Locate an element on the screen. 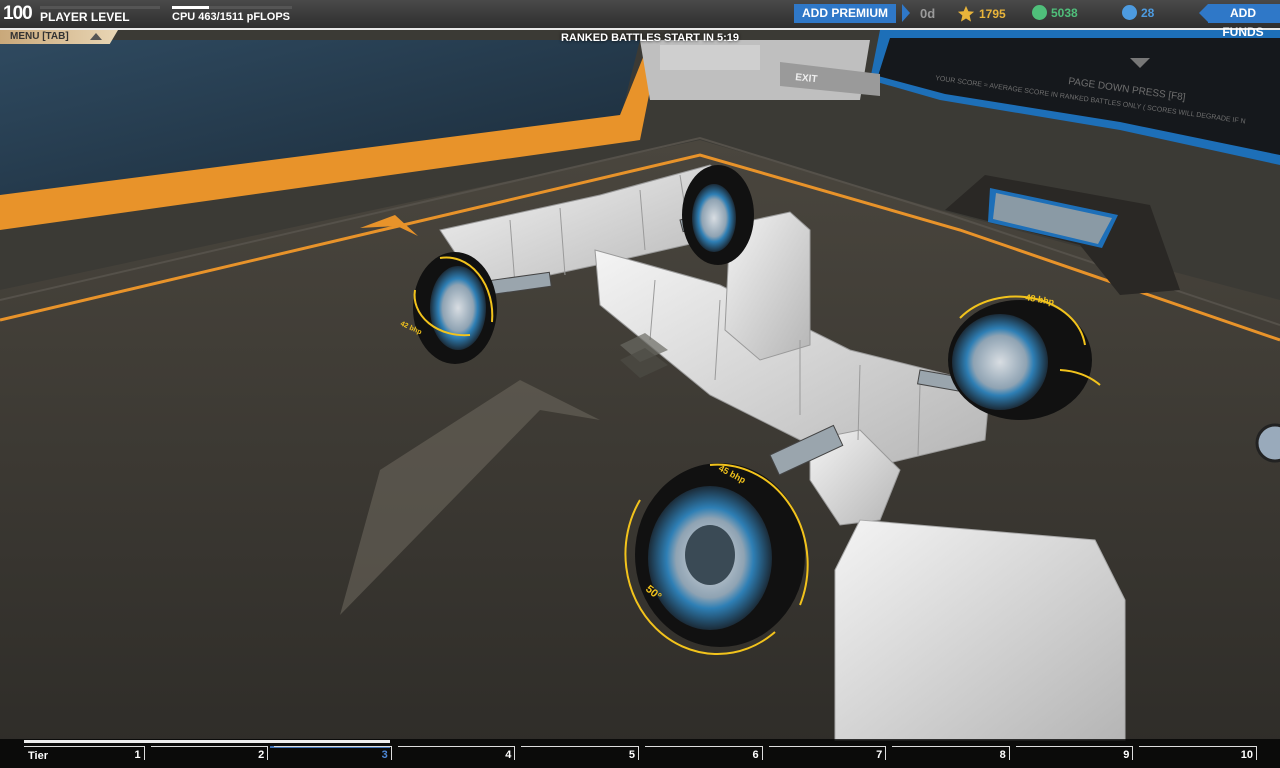  tier-bar is located at coordinates (640, 753).